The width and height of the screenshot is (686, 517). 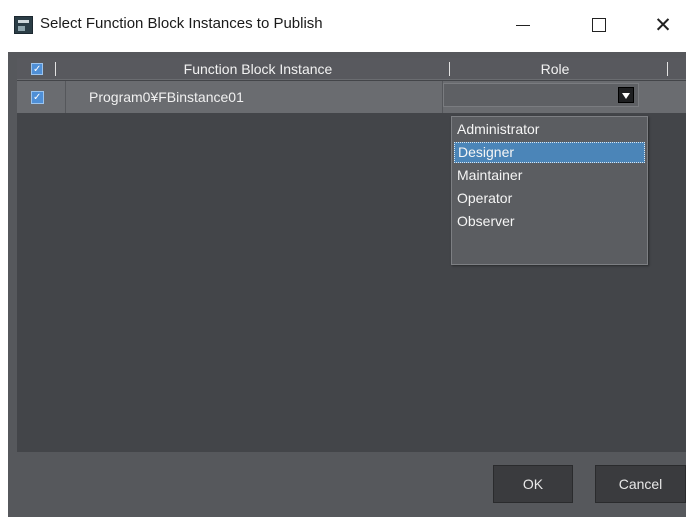 What do you see at coordinates (65, 97) in the screenshot?
I see `cell-divider` at bounding box center [65, 97].